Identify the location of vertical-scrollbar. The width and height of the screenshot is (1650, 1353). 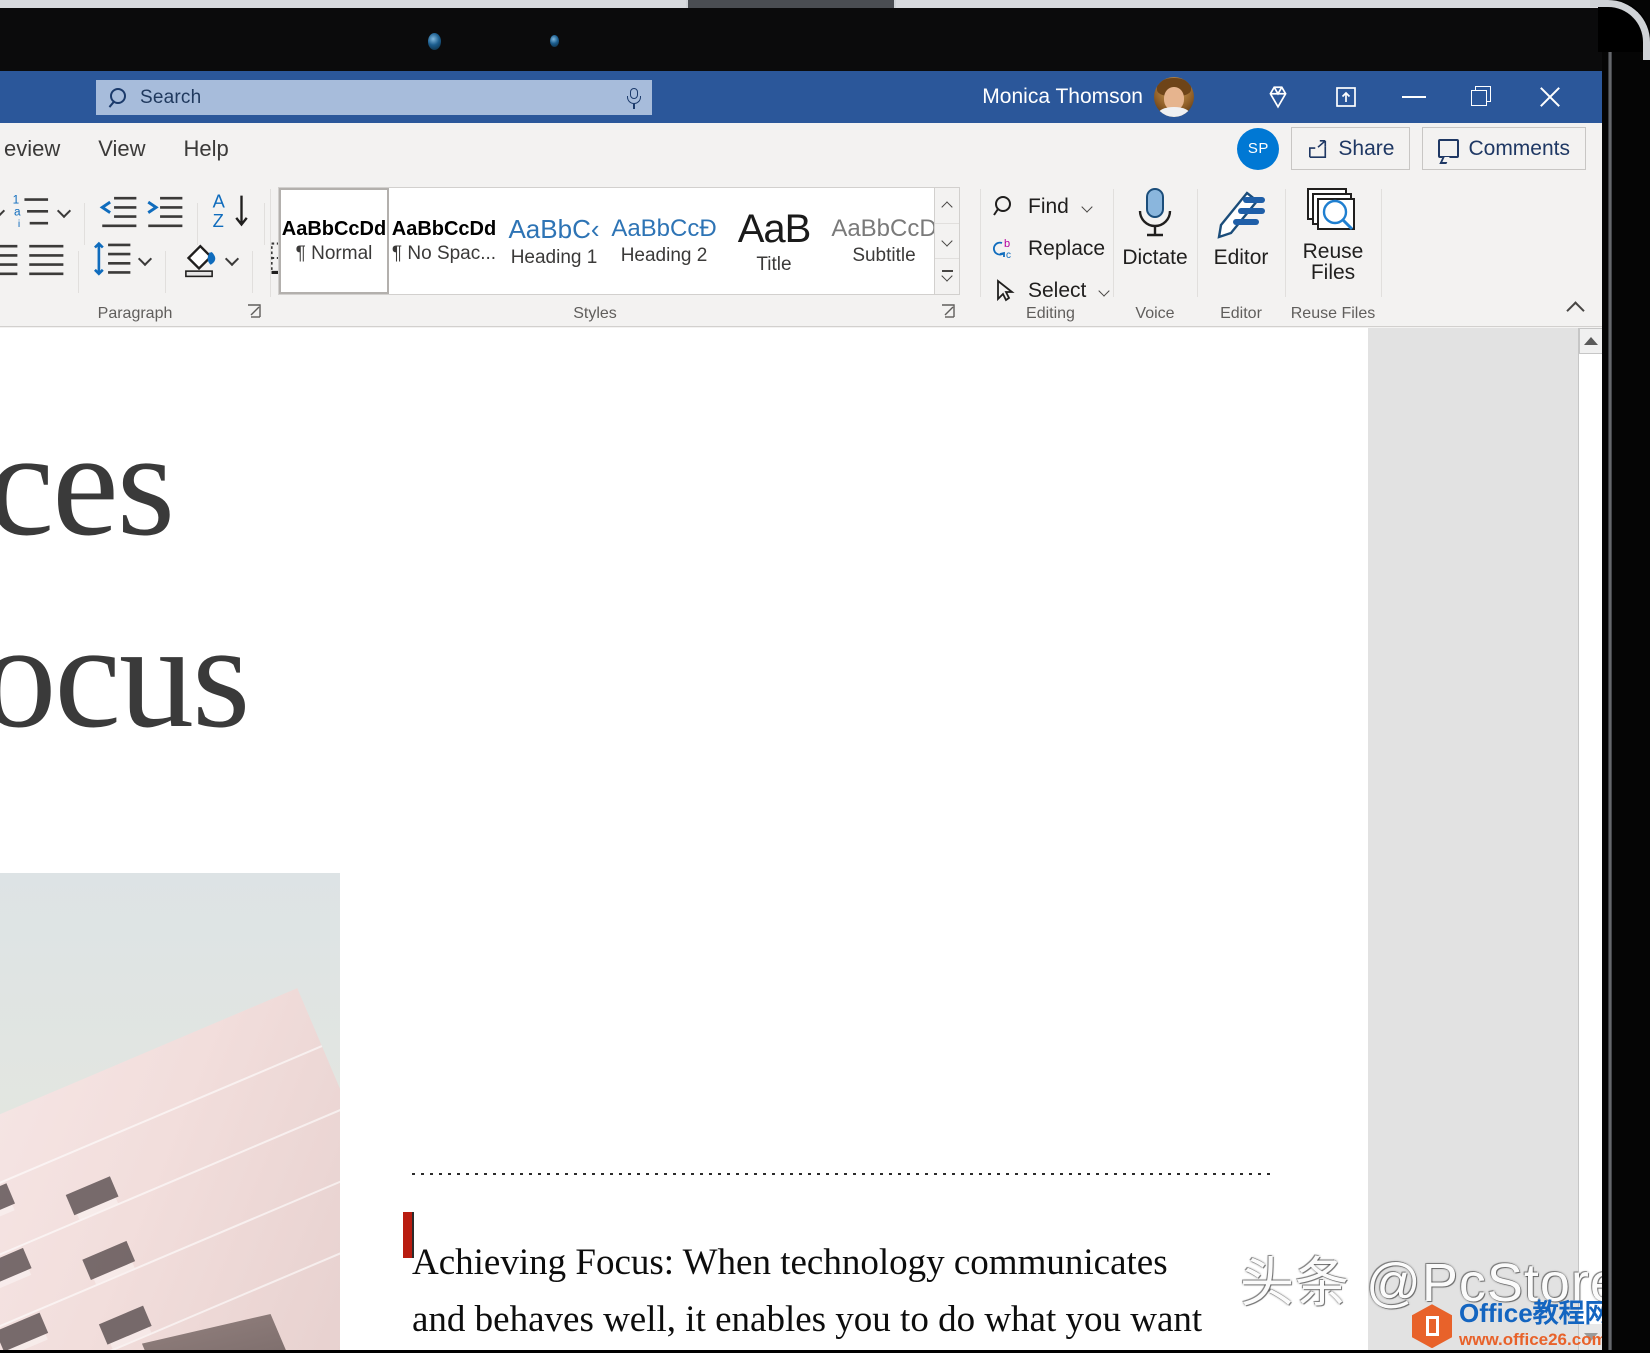
(1590, 839).